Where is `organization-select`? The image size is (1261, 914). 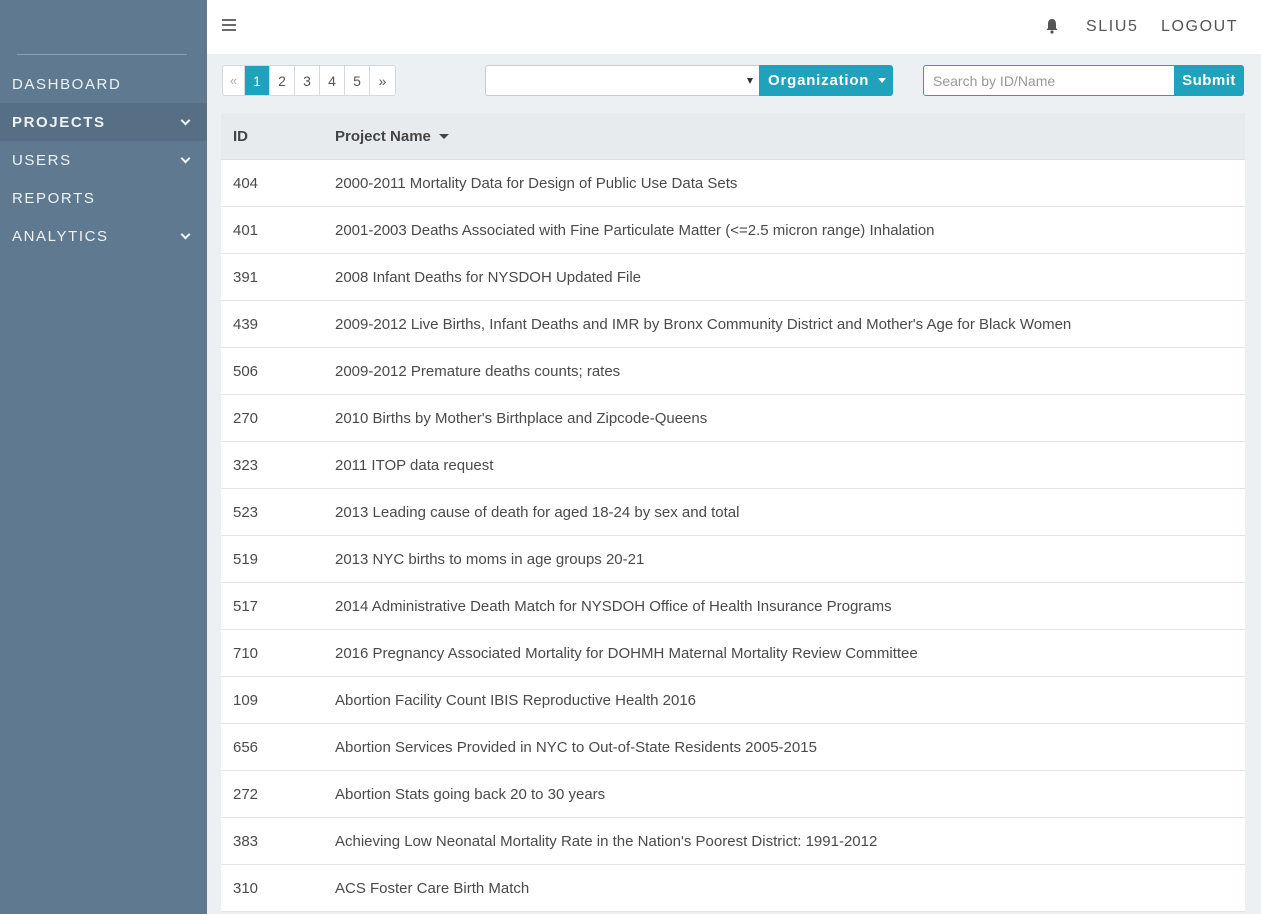
organization-select is located at coordinates (622, 80).